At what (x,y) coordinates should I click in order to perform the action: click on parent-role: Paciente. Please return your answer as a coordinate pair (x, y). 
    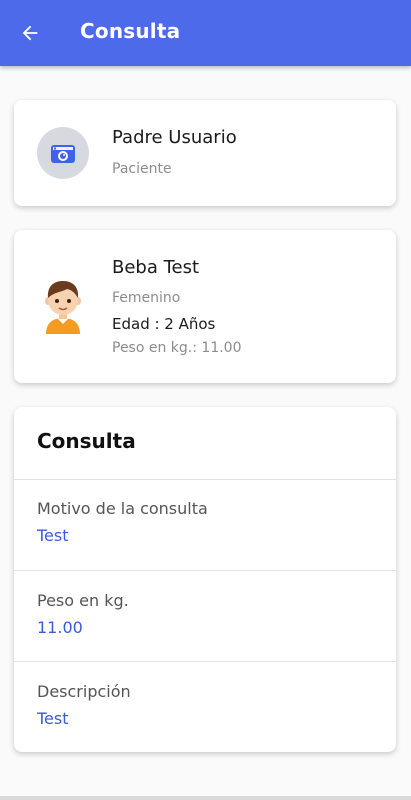
    Looking at the image, I should click on (142, 169).